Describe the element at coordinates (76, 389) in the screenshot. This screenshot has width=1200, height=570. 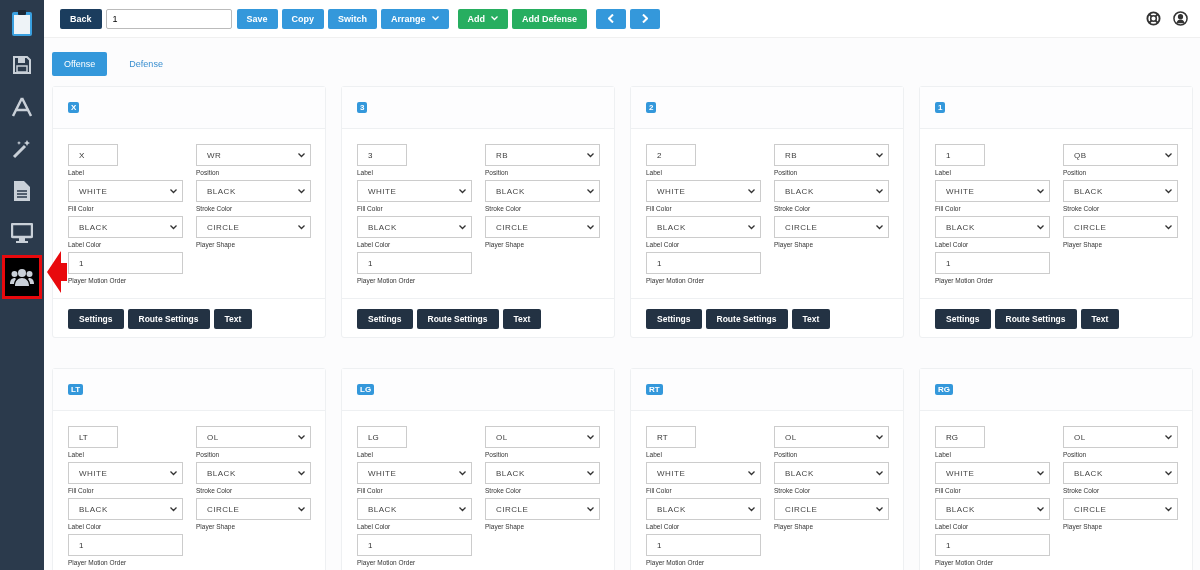
I see `player-badge: LT` at that location.